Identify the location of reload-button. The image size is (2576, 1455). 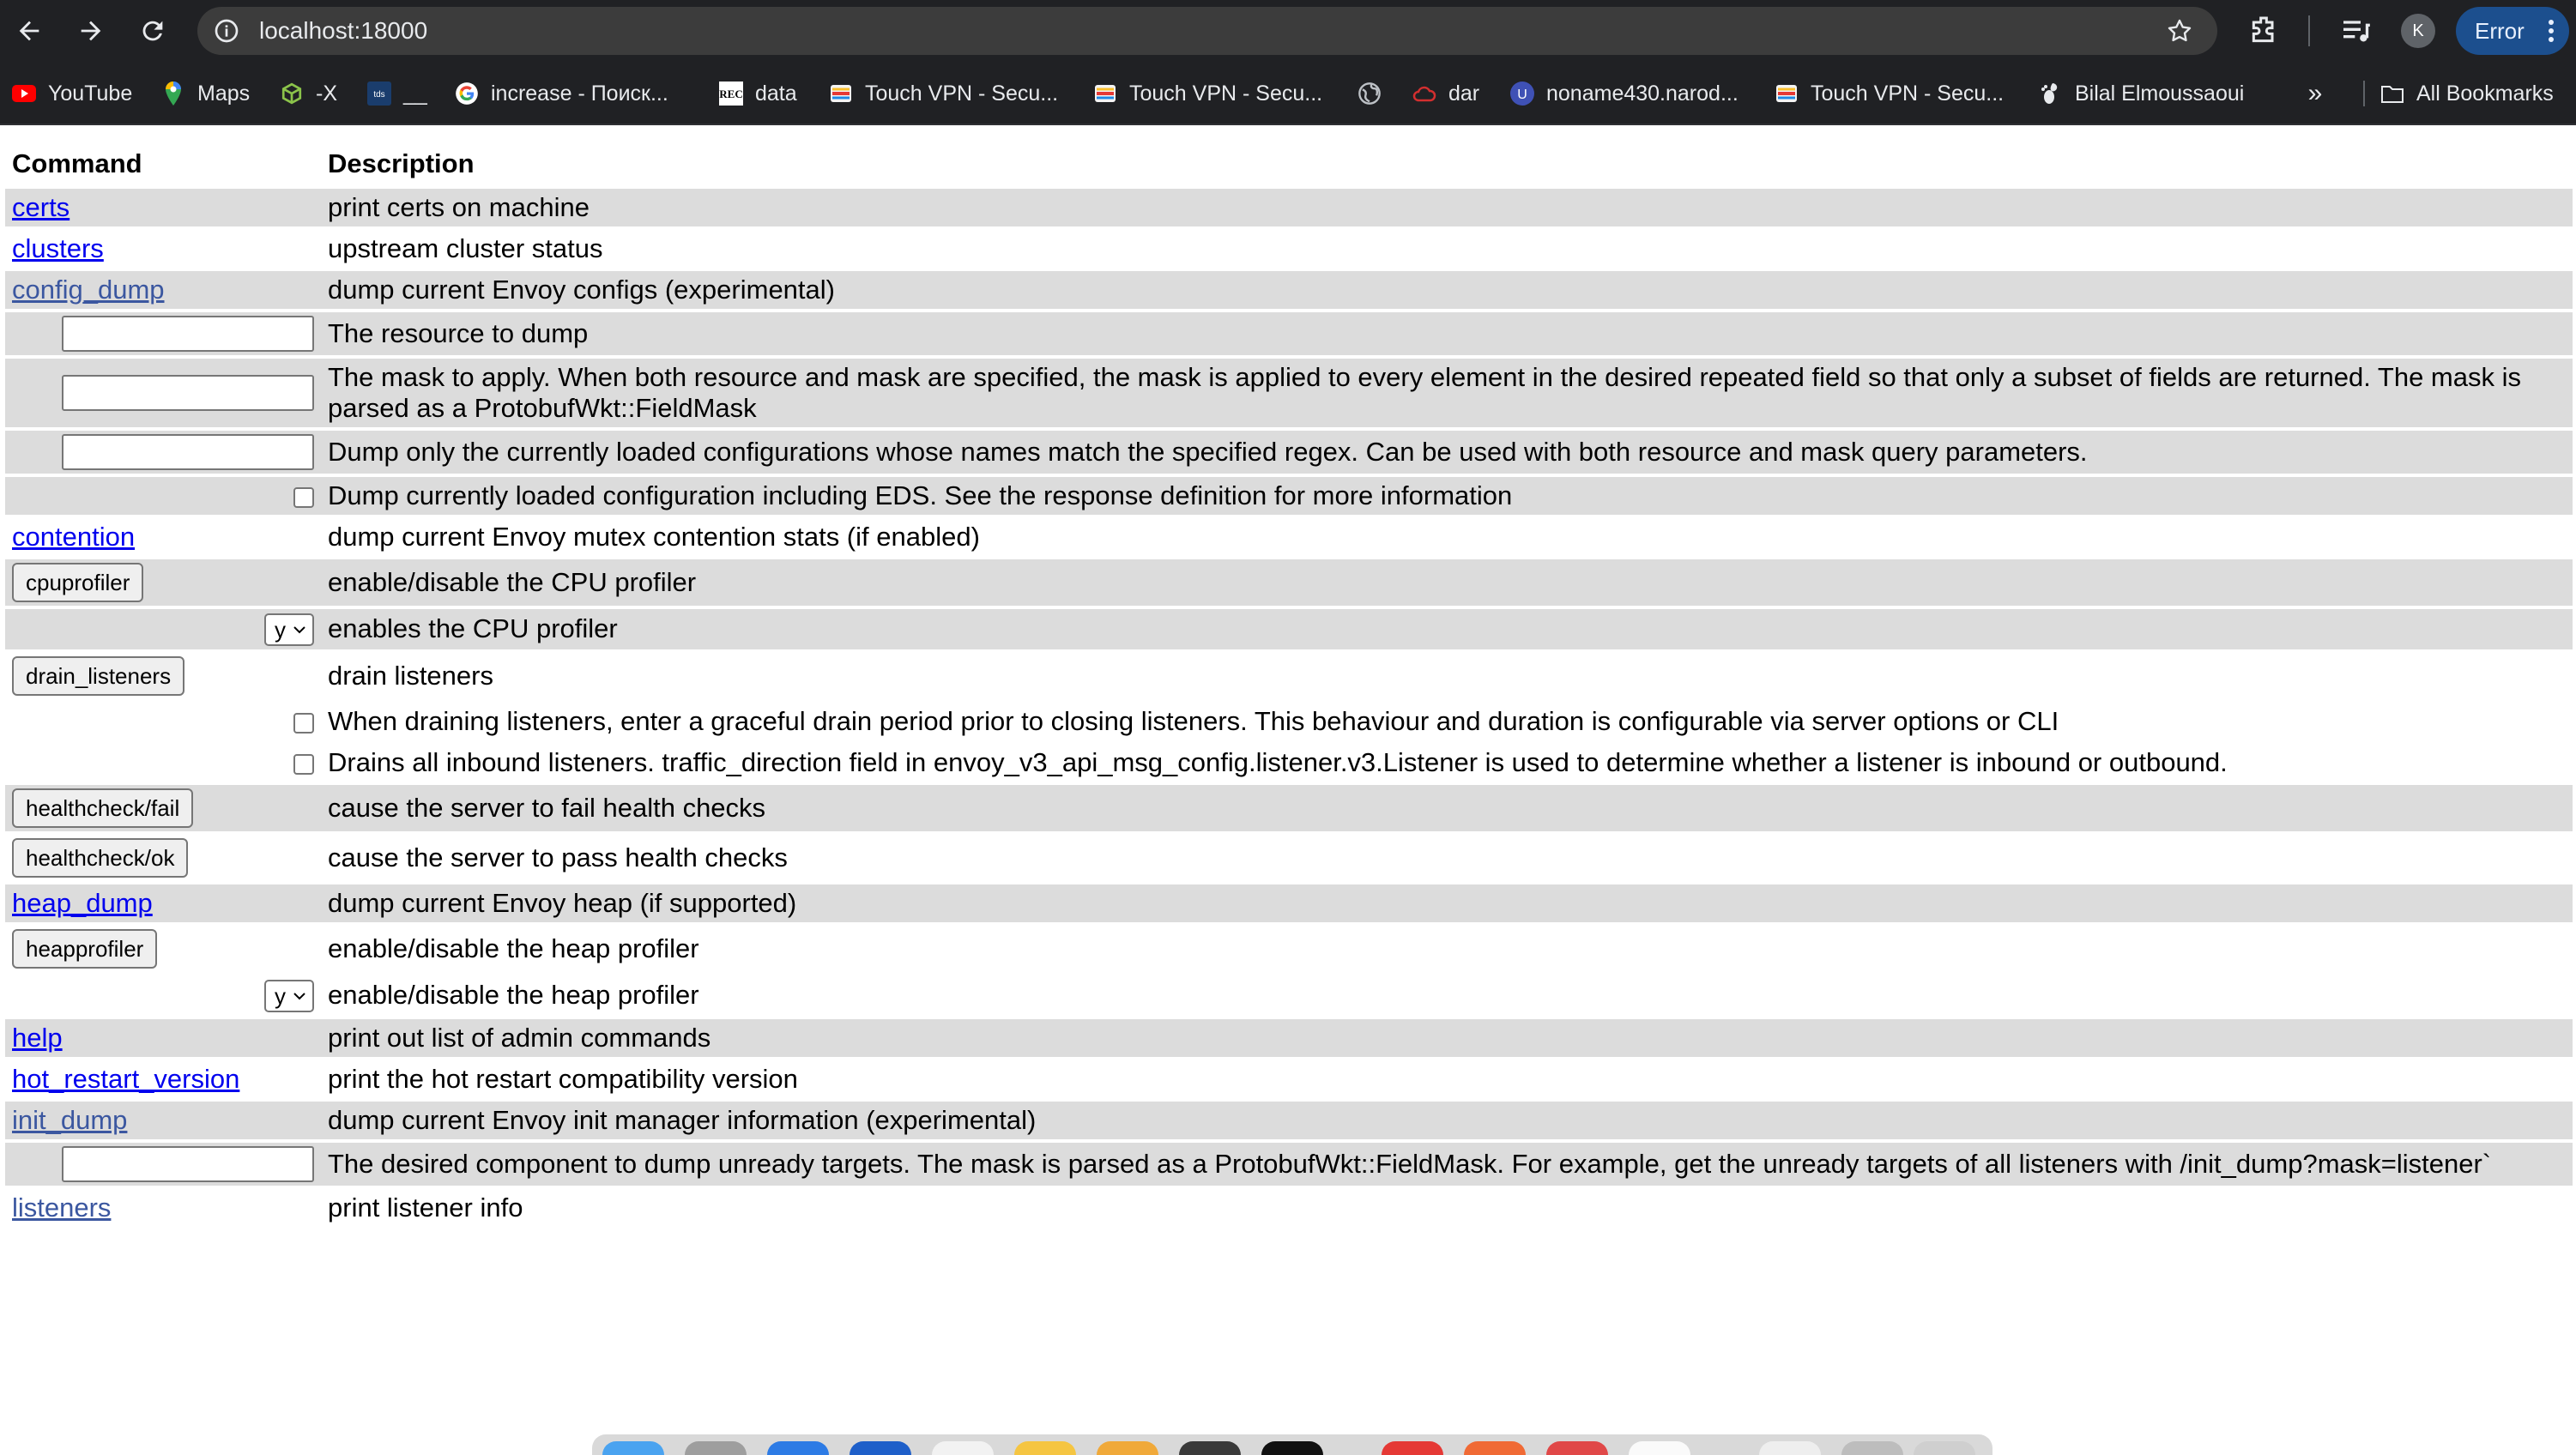
(152, 31).